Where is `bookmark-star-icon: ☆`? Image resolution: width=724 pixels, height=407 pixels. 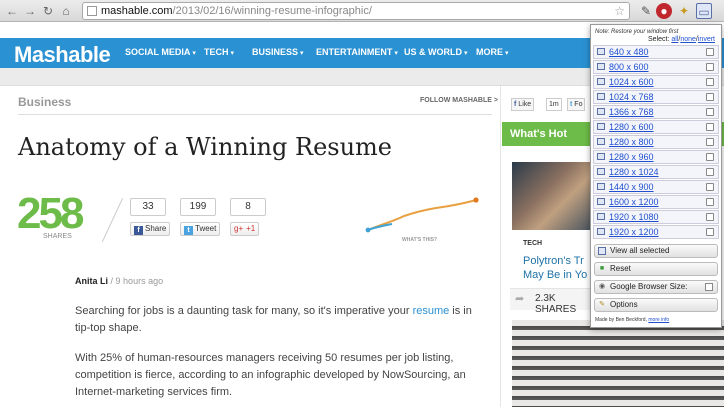
bookmark-star-icon: ☆ is located at coordinates (619, 11).